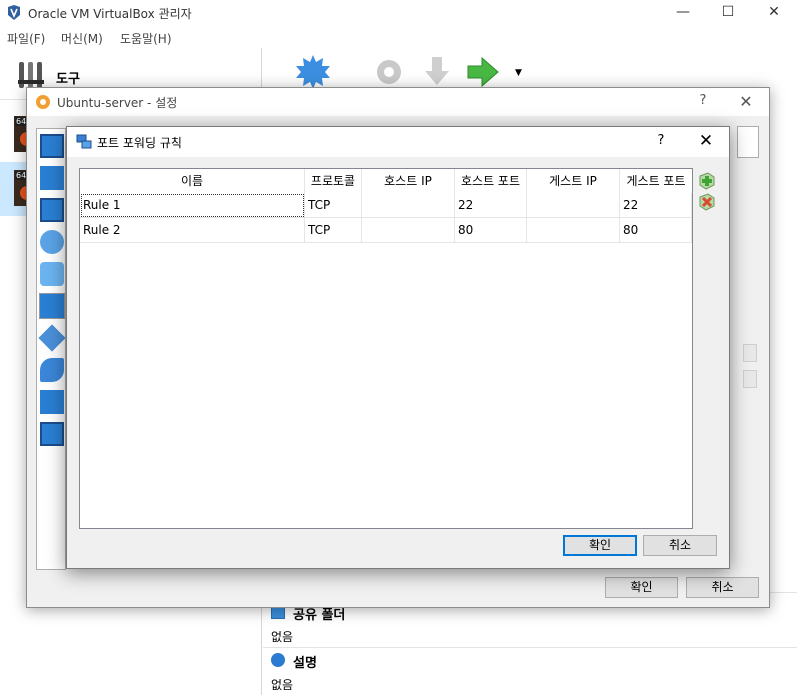 The height and width of the screenshot is (695, 797). I want to click on column-header-guest-port: 게스트 포트, so click(656, 181).